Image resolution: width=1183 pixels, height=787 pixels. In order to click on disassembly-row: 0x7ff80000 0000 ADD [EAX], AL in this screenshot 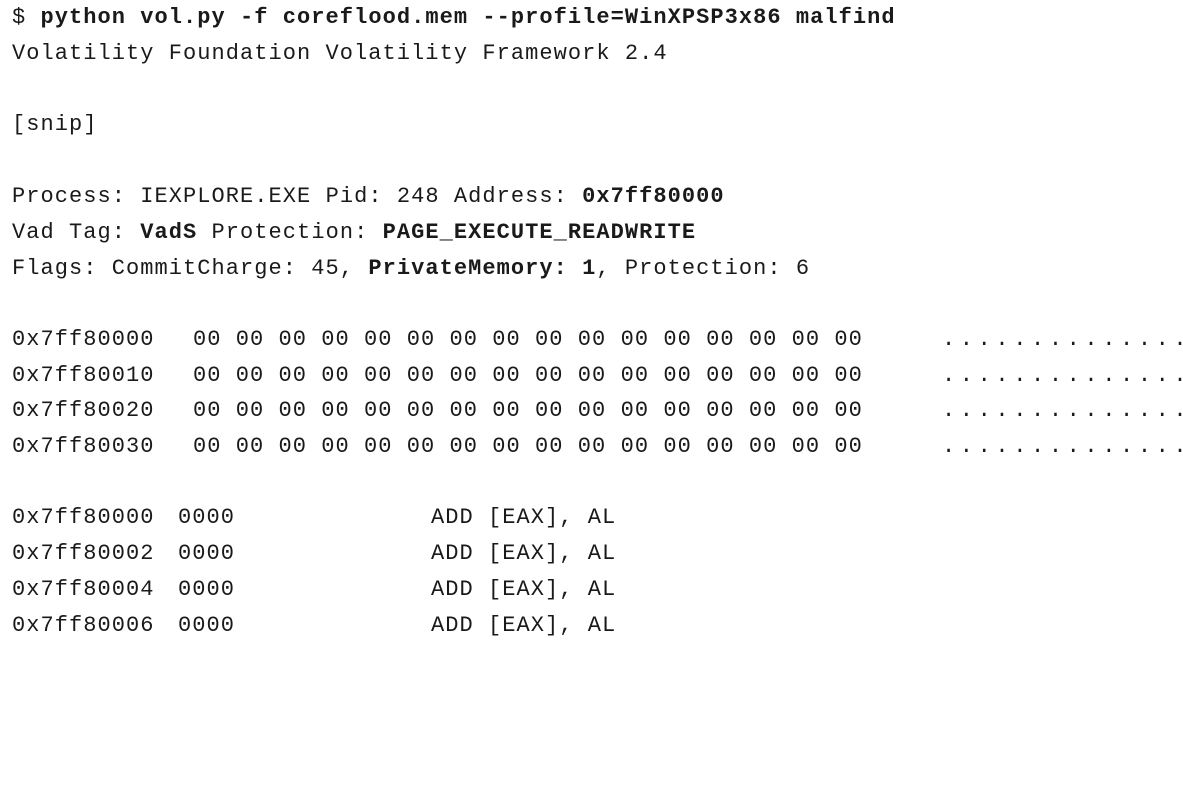, I will do `click(597, 518)`.